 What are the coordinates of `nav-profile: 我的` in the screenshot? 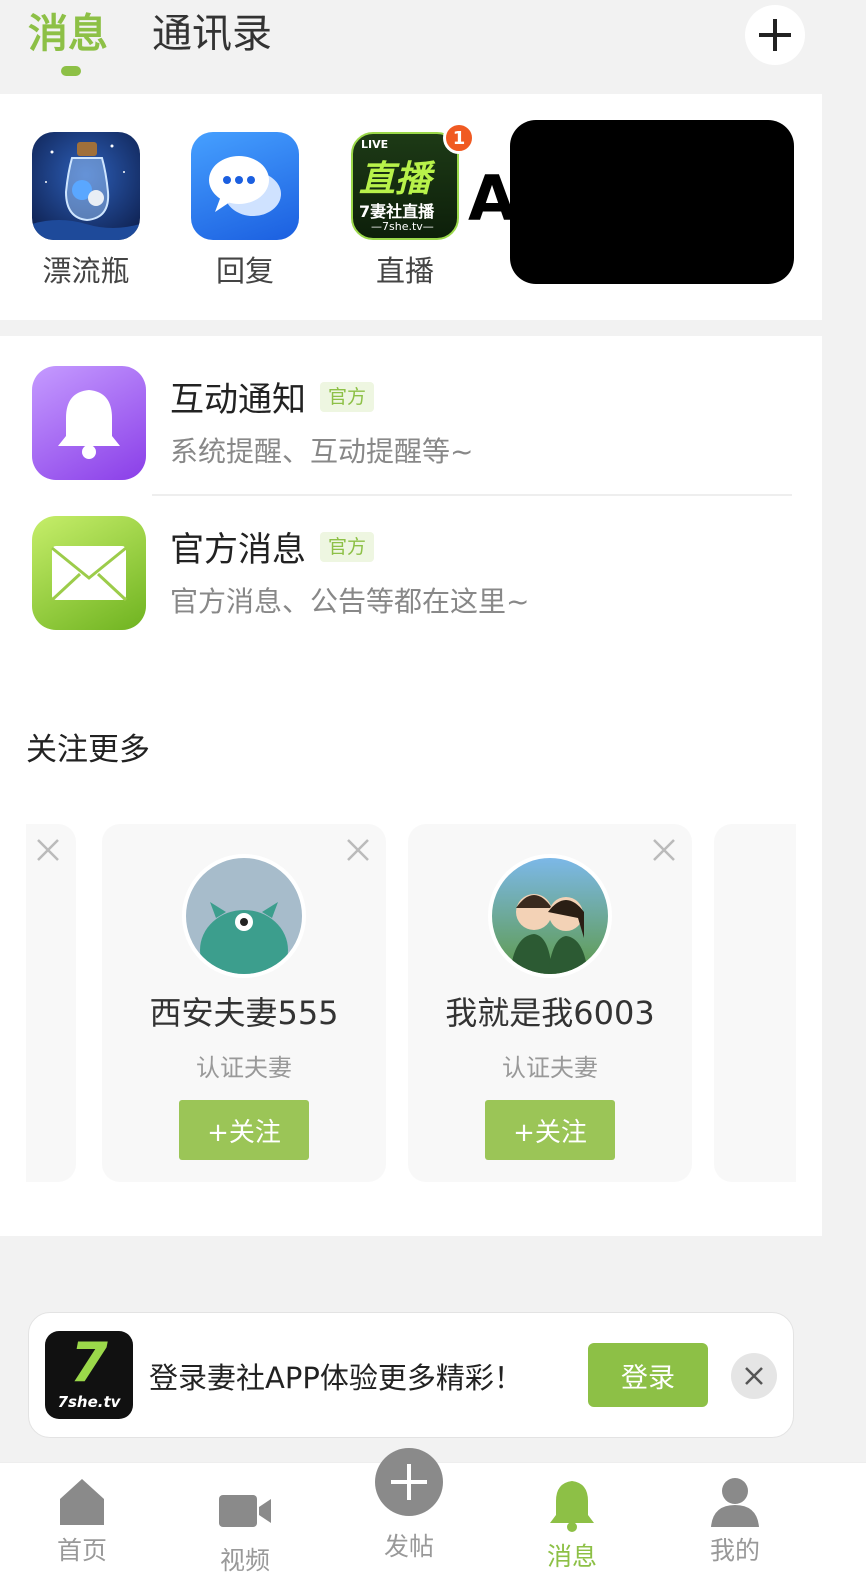 It's located at (735, 1515).